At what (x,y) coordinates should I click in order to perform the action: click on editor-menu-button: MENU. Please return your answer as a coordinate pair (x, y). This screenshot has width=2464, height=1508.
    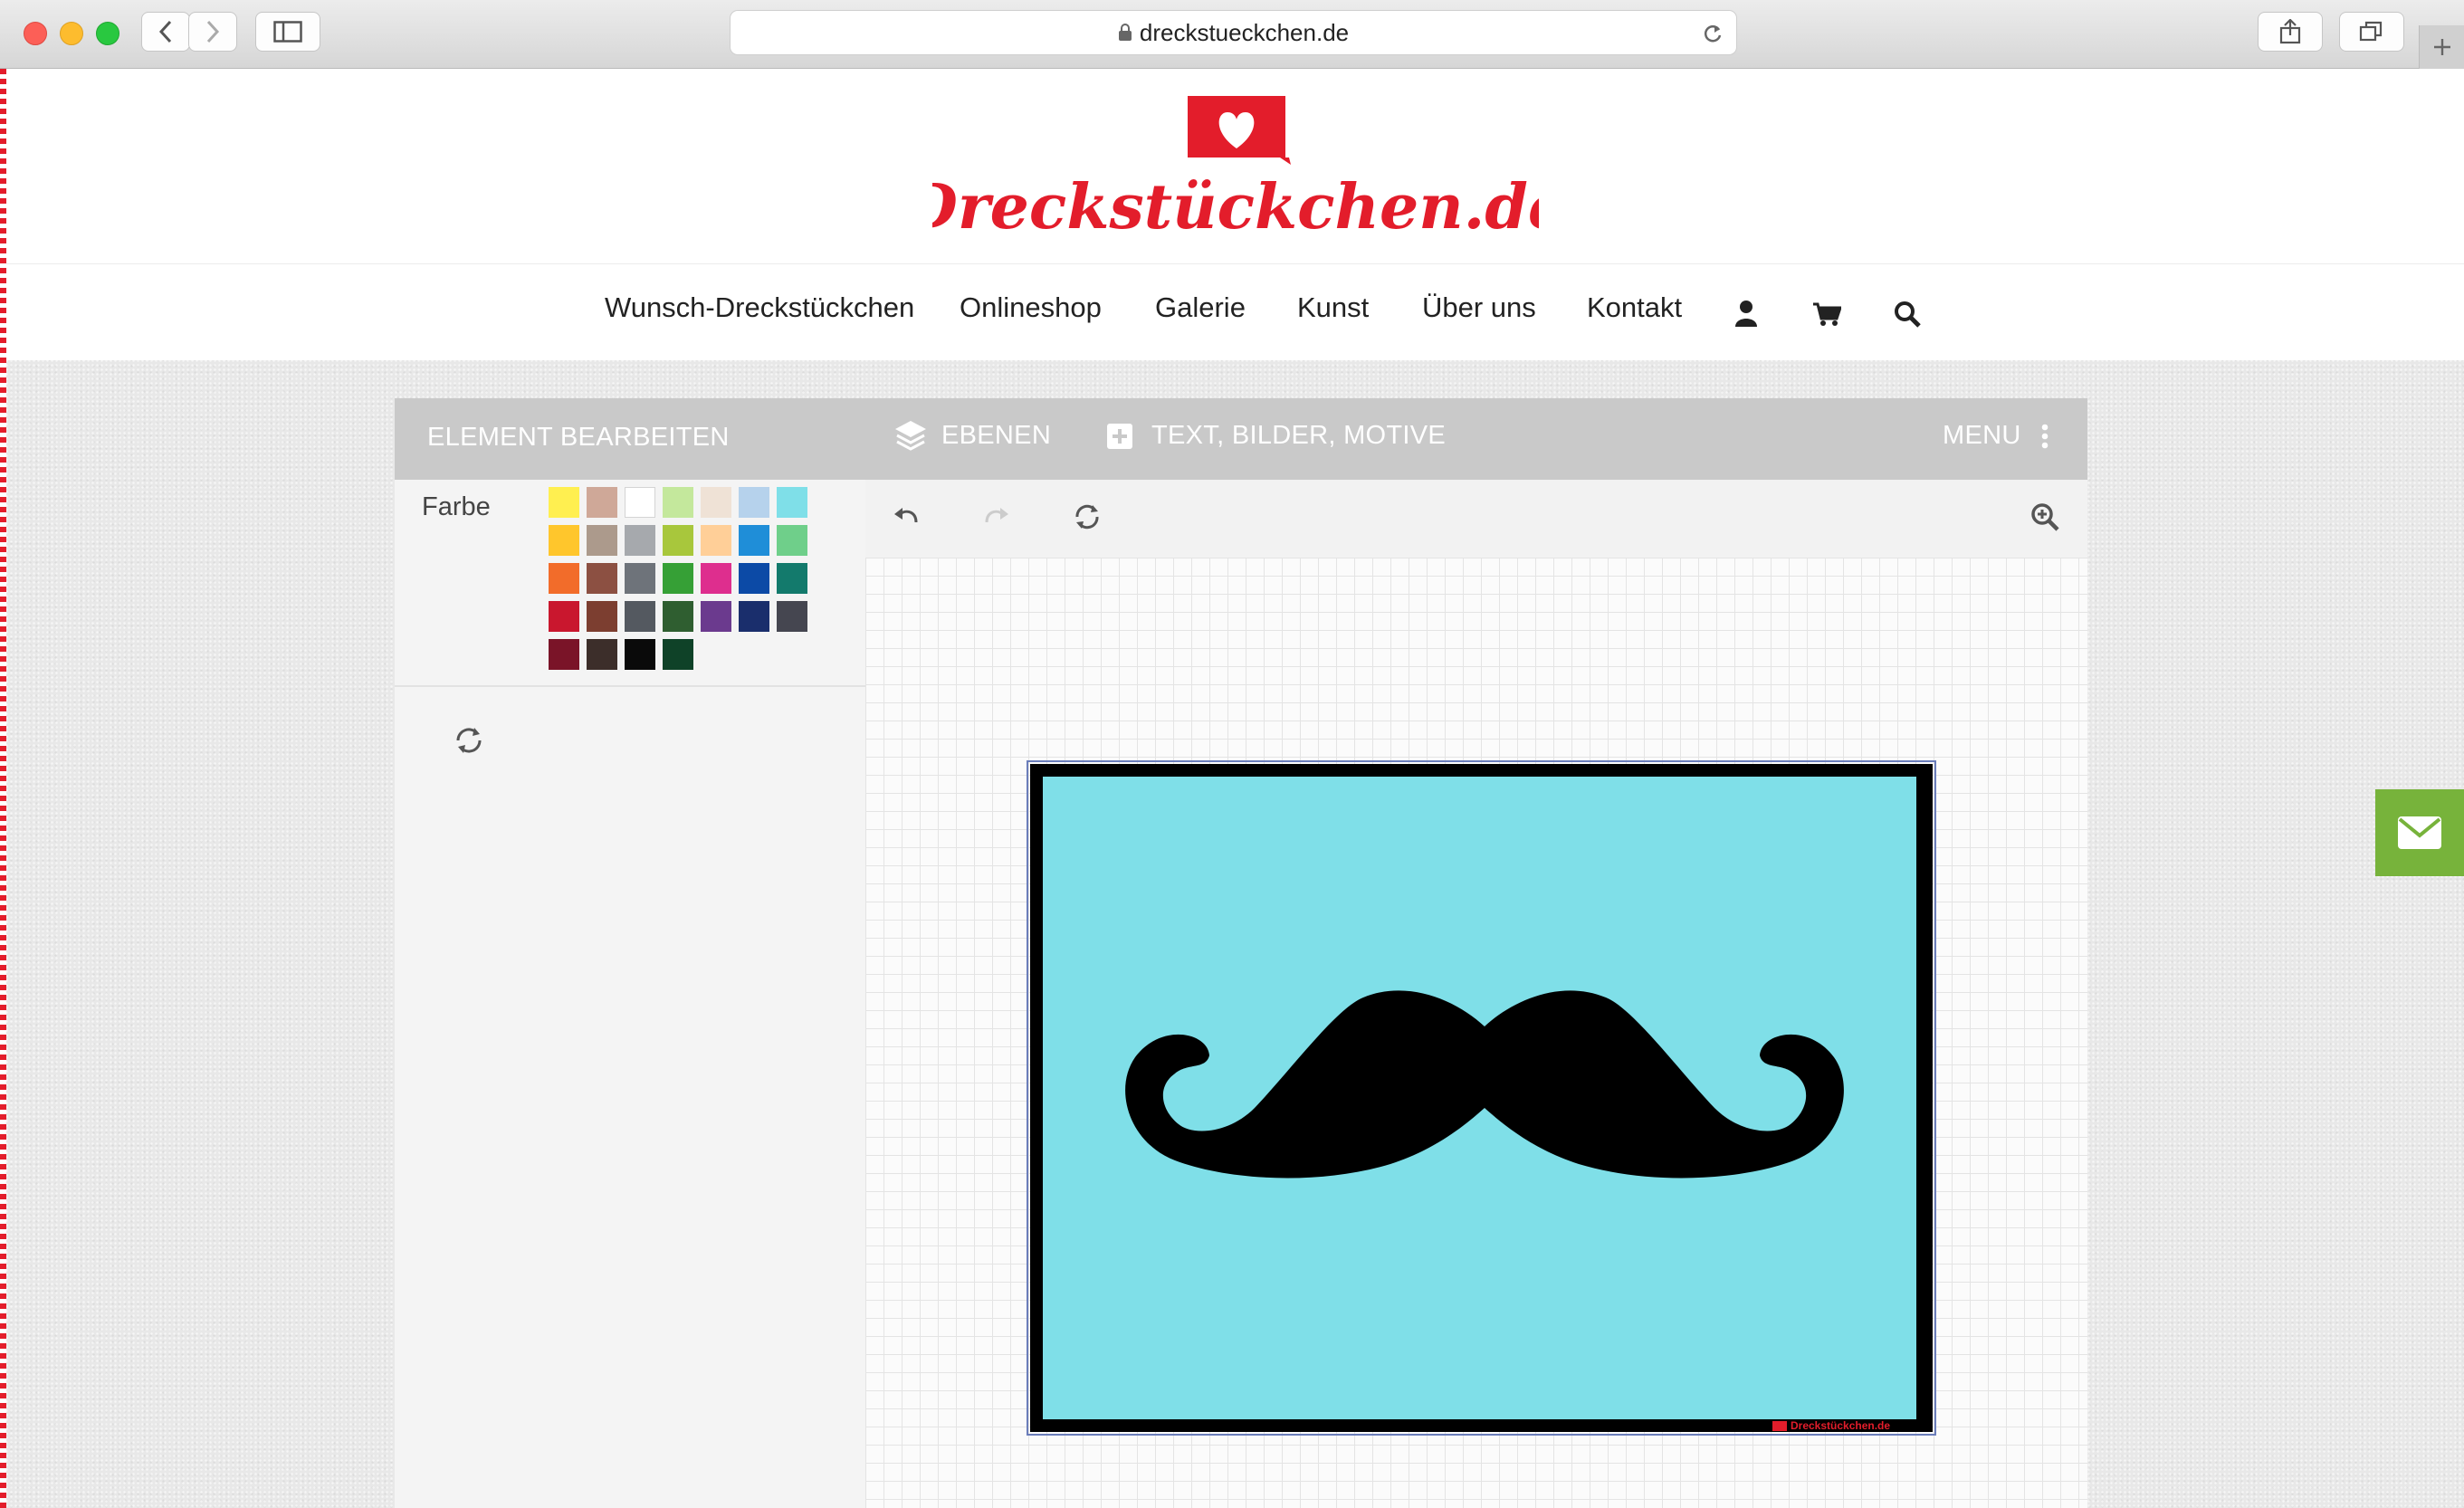
    Looking at the image, I should click on (1996, 436).